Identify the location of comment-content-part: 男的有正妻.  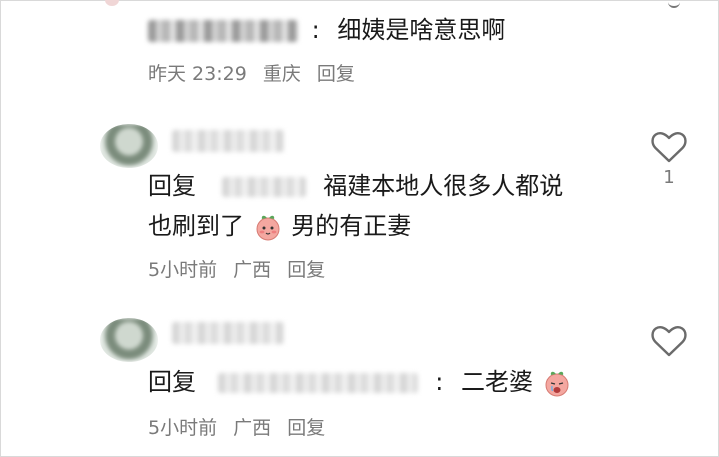
(351, 226).